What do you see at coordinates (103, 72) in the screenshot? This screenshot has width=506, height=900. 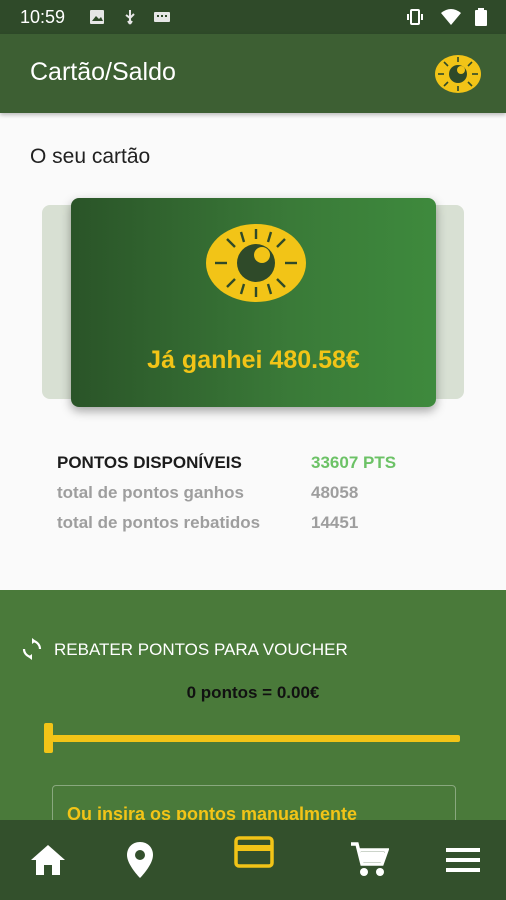 I see `page-title: Cartão/Saldo` at bounding box center [103, 72].